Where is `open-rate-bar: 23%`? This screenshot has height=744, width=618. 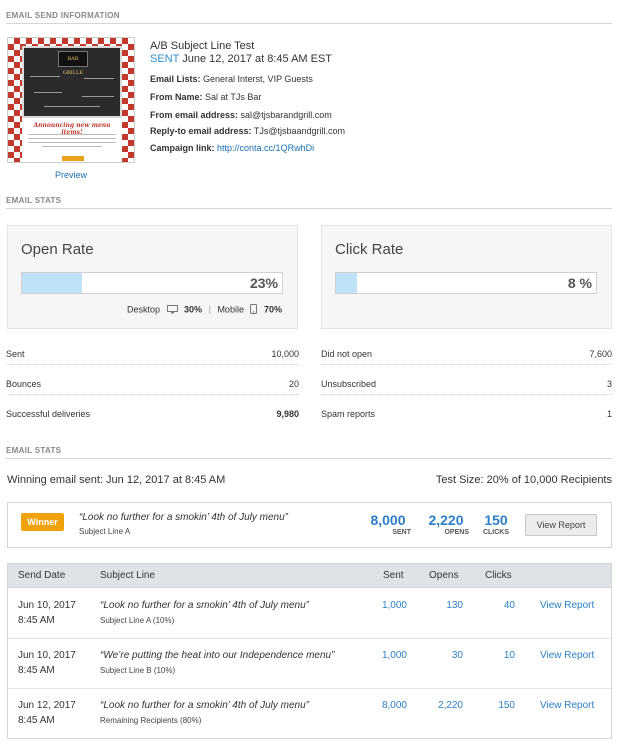 open-rate-bar: 23% is located at coordinates (152, 283).